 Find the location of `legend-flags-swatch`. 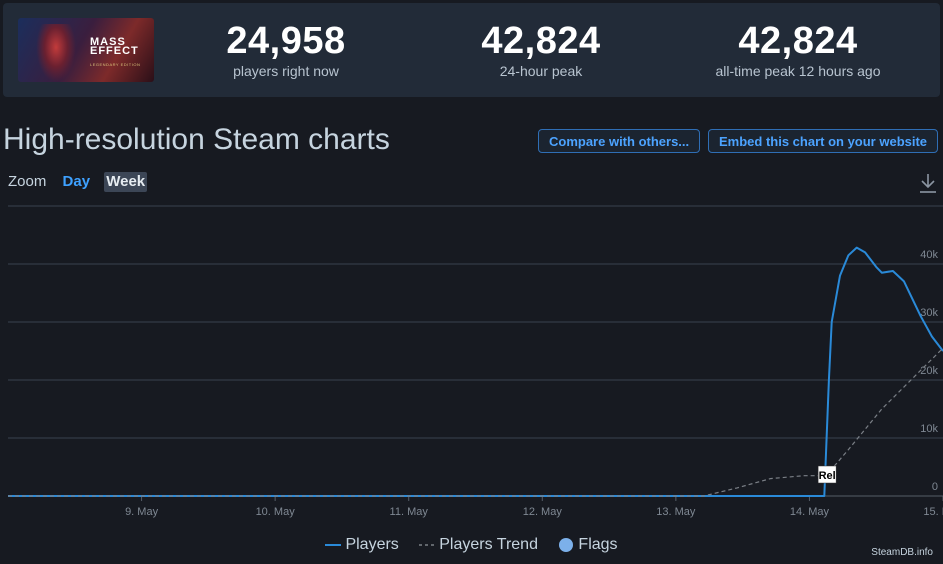

legend-flags-swatch is located at coordinates (566, 544).